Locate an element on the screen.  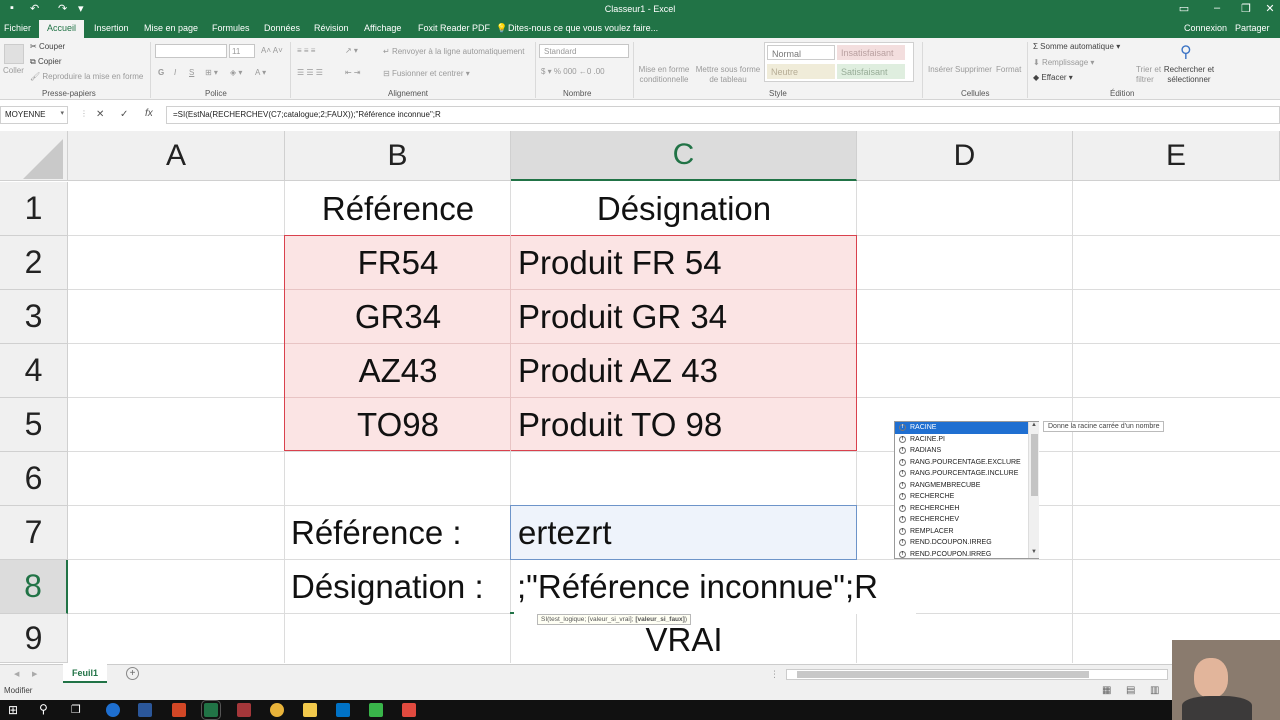
autocomplete-item: f RANG.POURCENTAGE.EXCLURE is located at coordinates (966, 463).